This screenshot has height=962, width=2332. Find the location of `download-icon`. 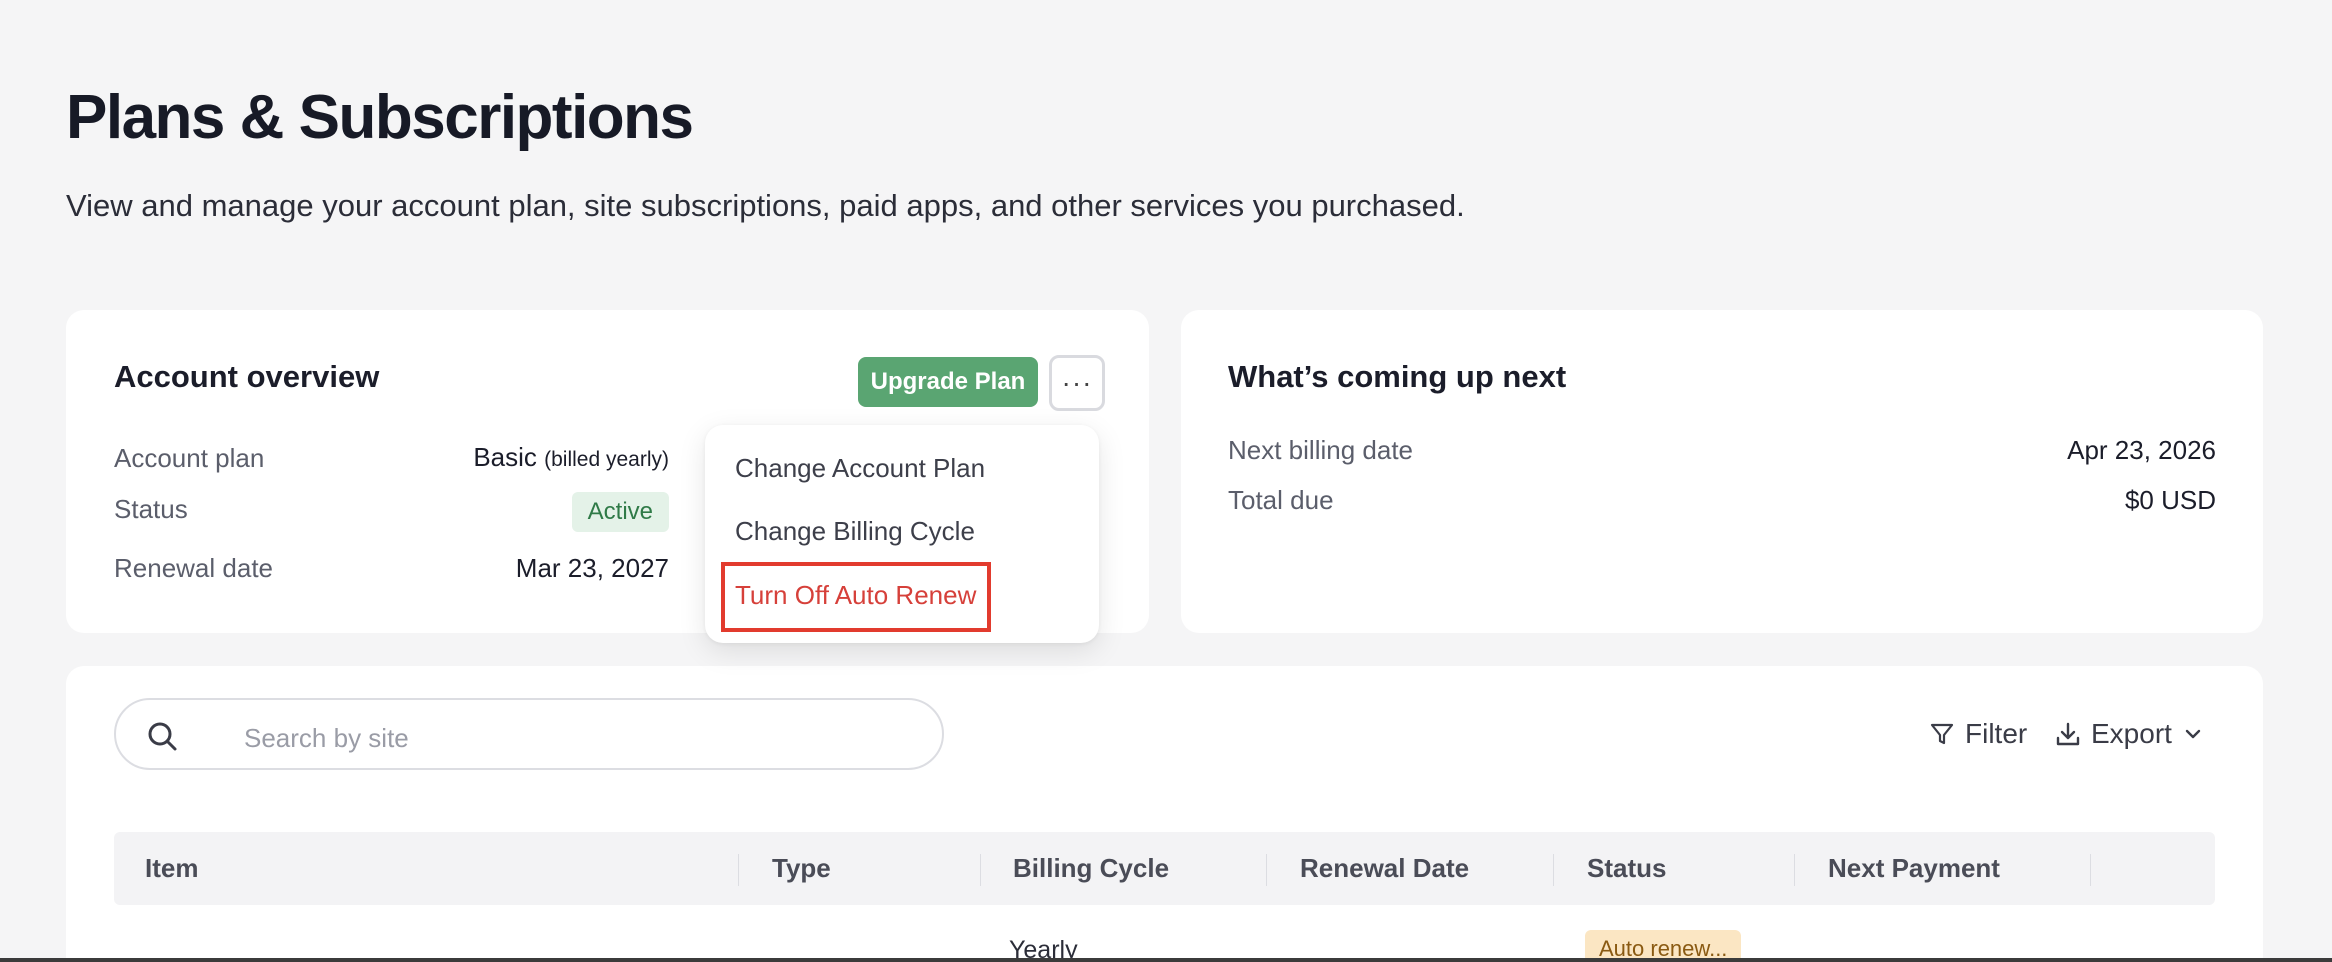

download-icon is located at coordinates (2068, 734).